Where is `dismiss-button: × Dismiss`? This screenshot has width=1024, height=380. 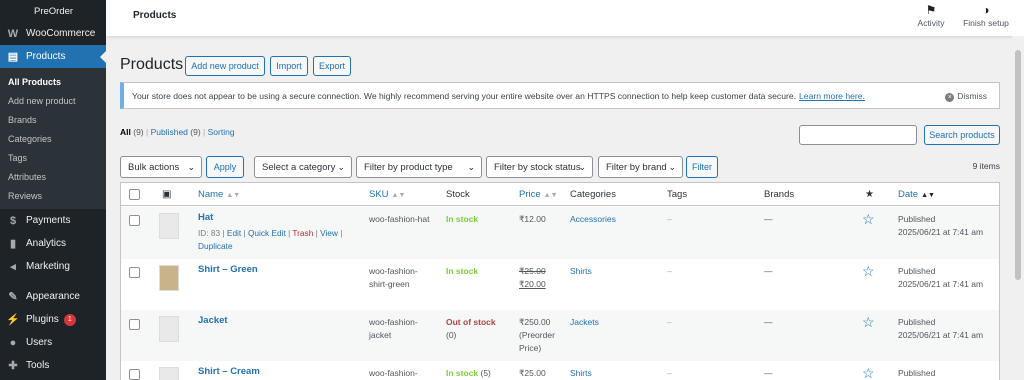 dismiss-button: × Dismiss is located at coordinates (966, 96).